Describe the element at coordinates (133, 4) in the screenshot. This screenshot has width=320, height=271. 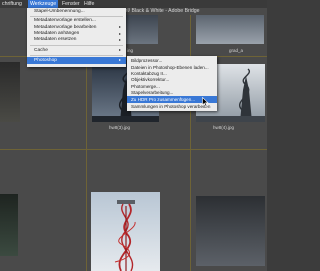
I see `menu-bar: chriftung Werkzeuge Fenster Hilfe` at that location.